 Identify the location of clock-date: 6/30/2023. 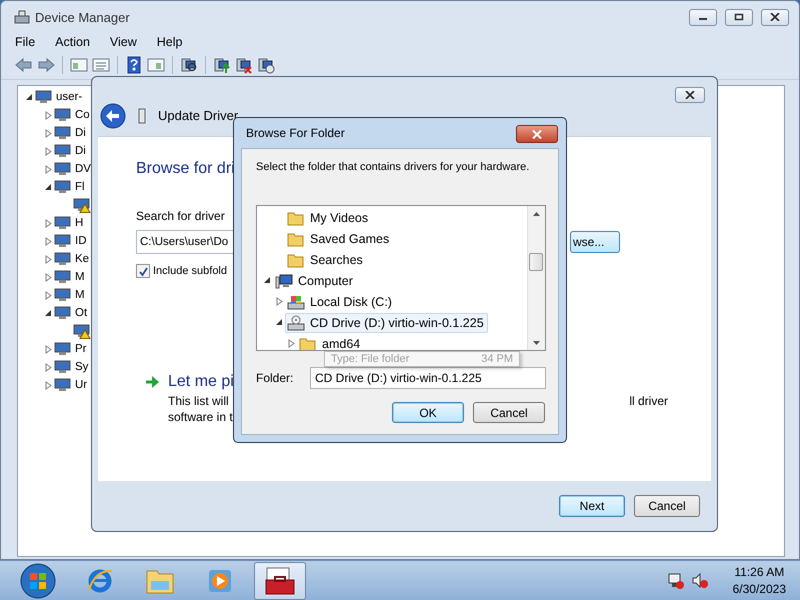
(759, 589).